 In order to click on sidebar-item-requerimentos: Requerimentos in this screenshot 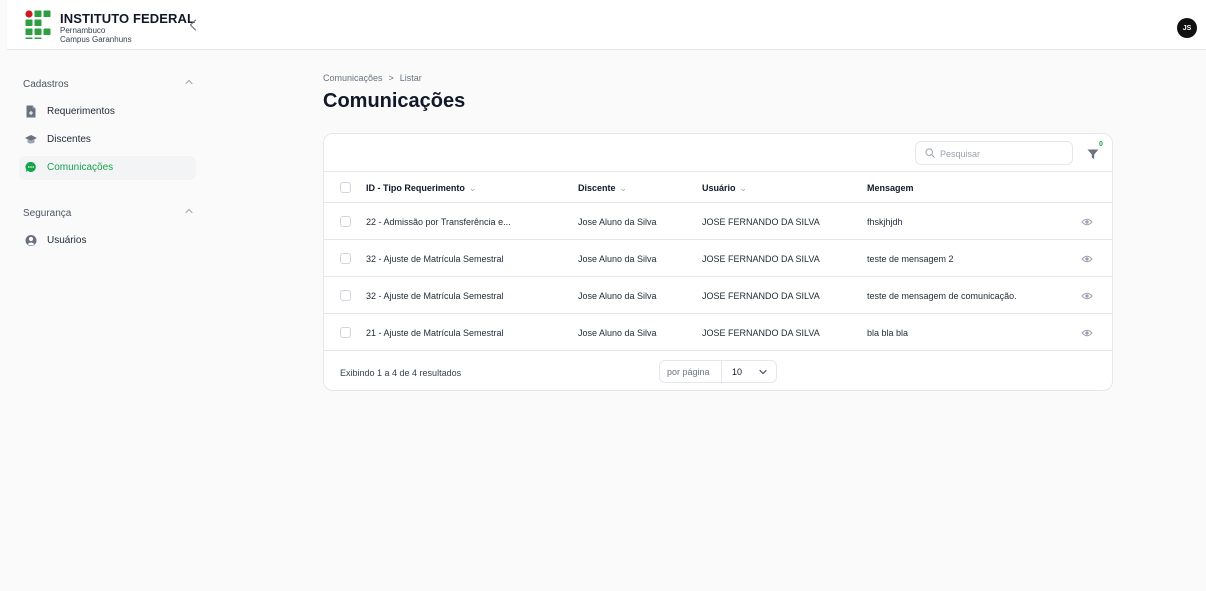, I will do `click(107, 112)`.